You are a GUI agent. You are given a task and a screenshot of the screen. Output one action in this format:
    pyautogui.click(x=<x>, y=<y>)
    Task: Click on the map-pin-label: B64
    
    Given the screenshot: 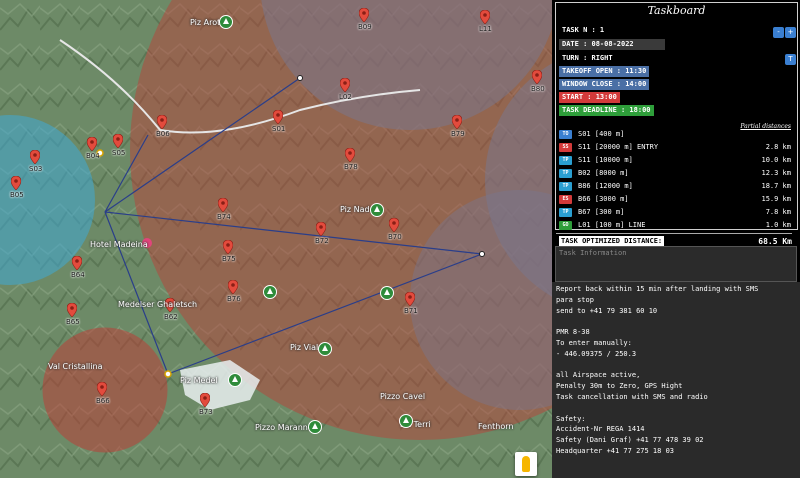 What is the action you would take?
    pyautogui.click(x=78, y=275)
    